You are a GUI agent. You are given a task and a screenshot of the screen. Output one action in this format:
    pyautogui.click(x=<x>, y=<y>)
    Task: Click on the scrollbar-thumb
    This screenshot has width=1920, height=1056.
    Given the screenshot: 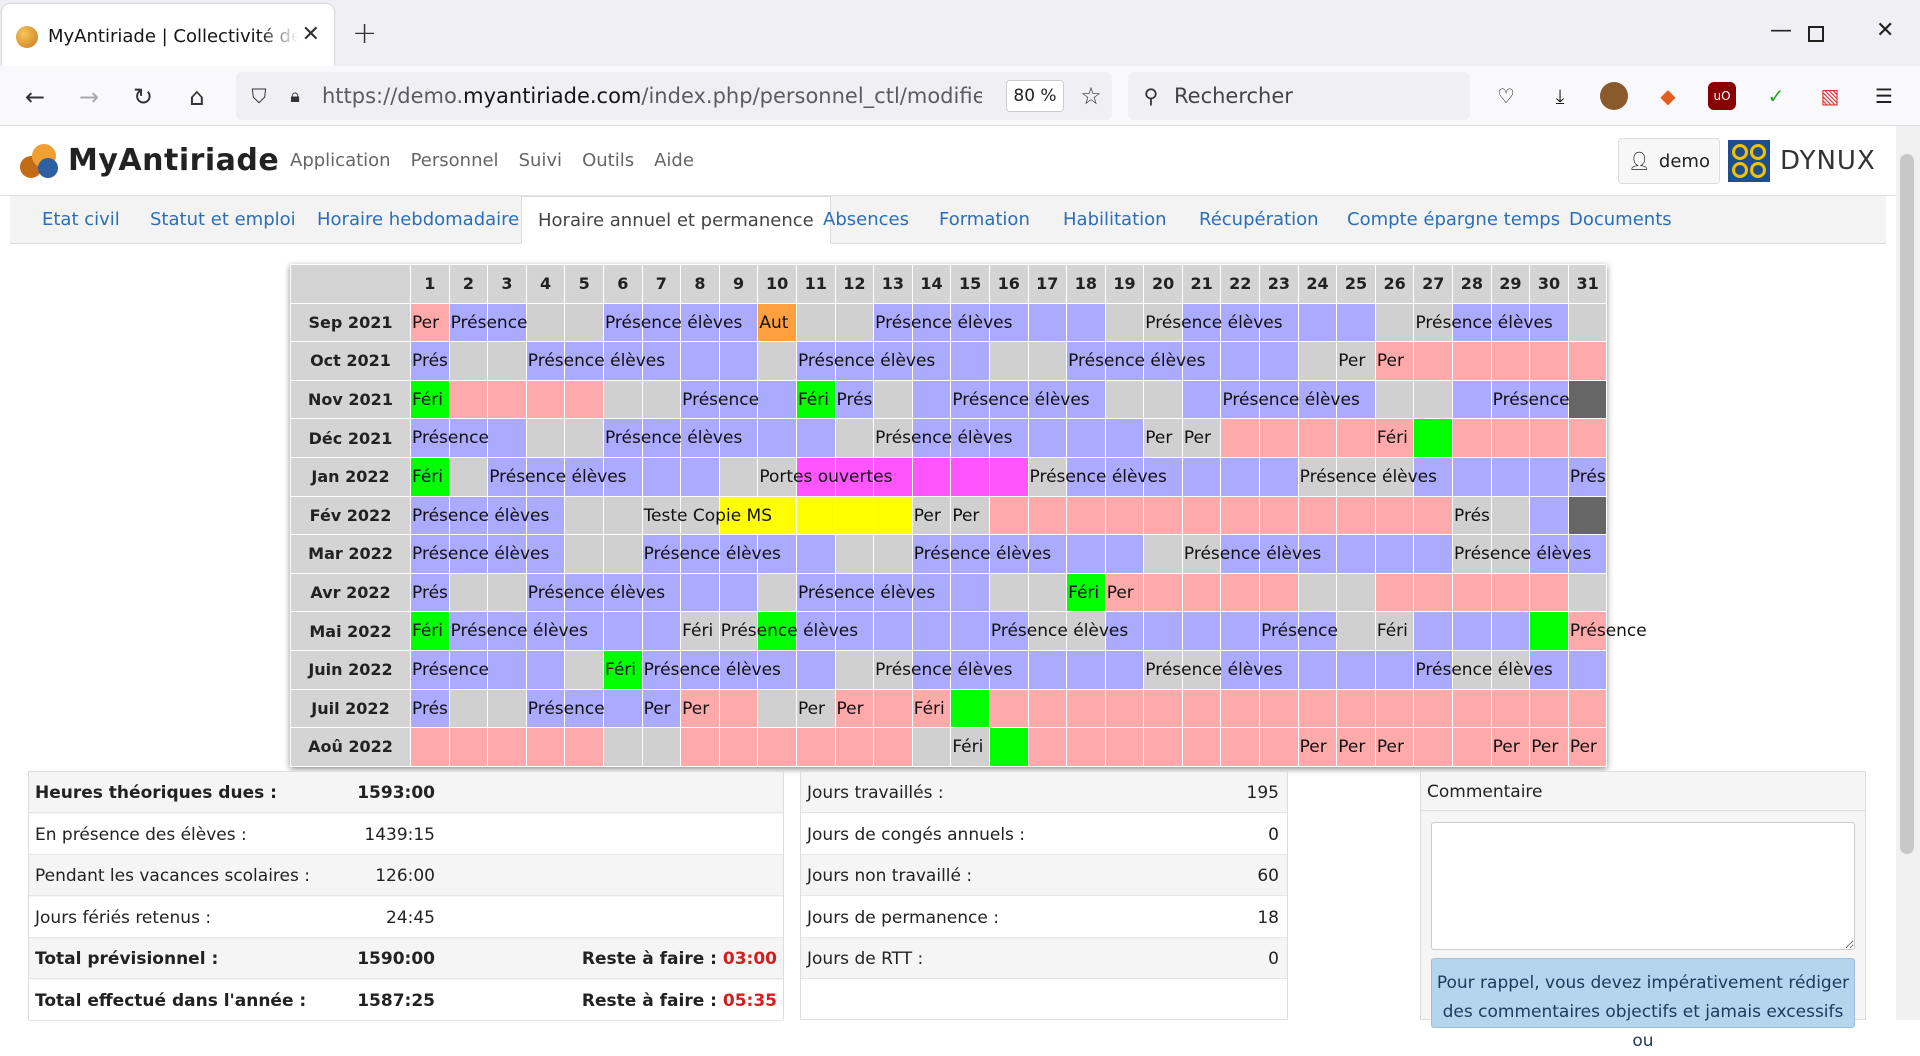 What is the action you would take?
    pyautogui.click(x=1907, y=504)
    